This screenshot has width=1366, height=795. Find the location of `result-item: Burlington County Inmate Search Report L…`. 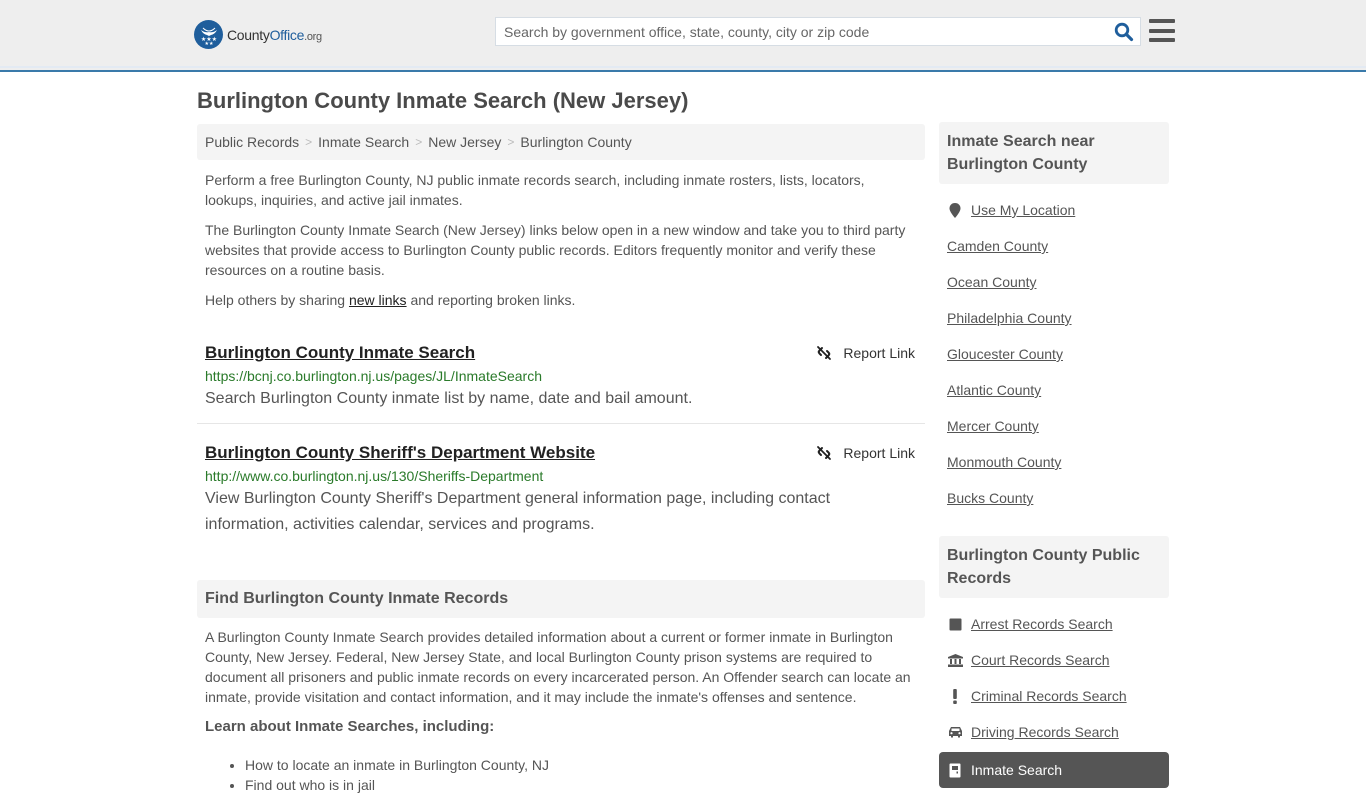

result-item: Burlington County Inmate Search Report L… is located at coordinates (561, 368).